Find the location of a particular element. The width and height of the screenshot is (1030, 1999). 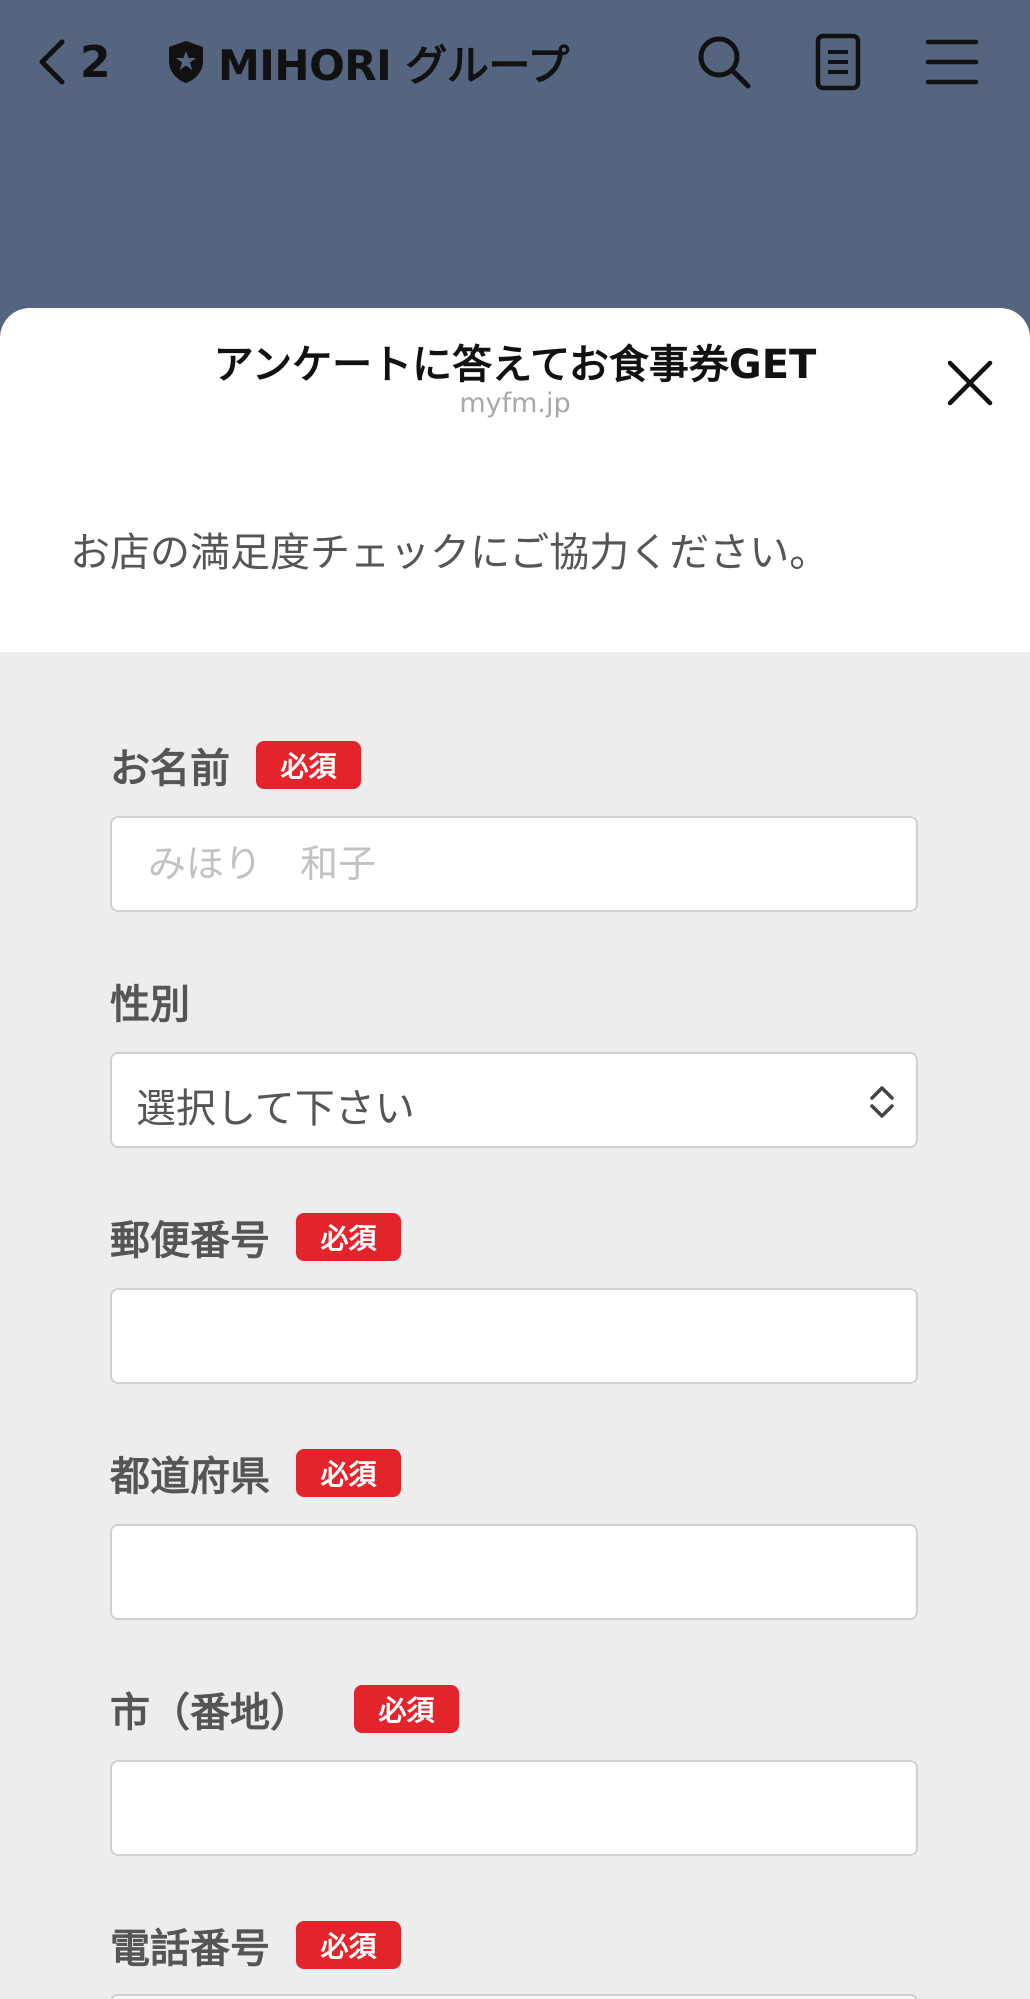

gender-select-value: 選択して下さい is located at coordinates (275, 1109).